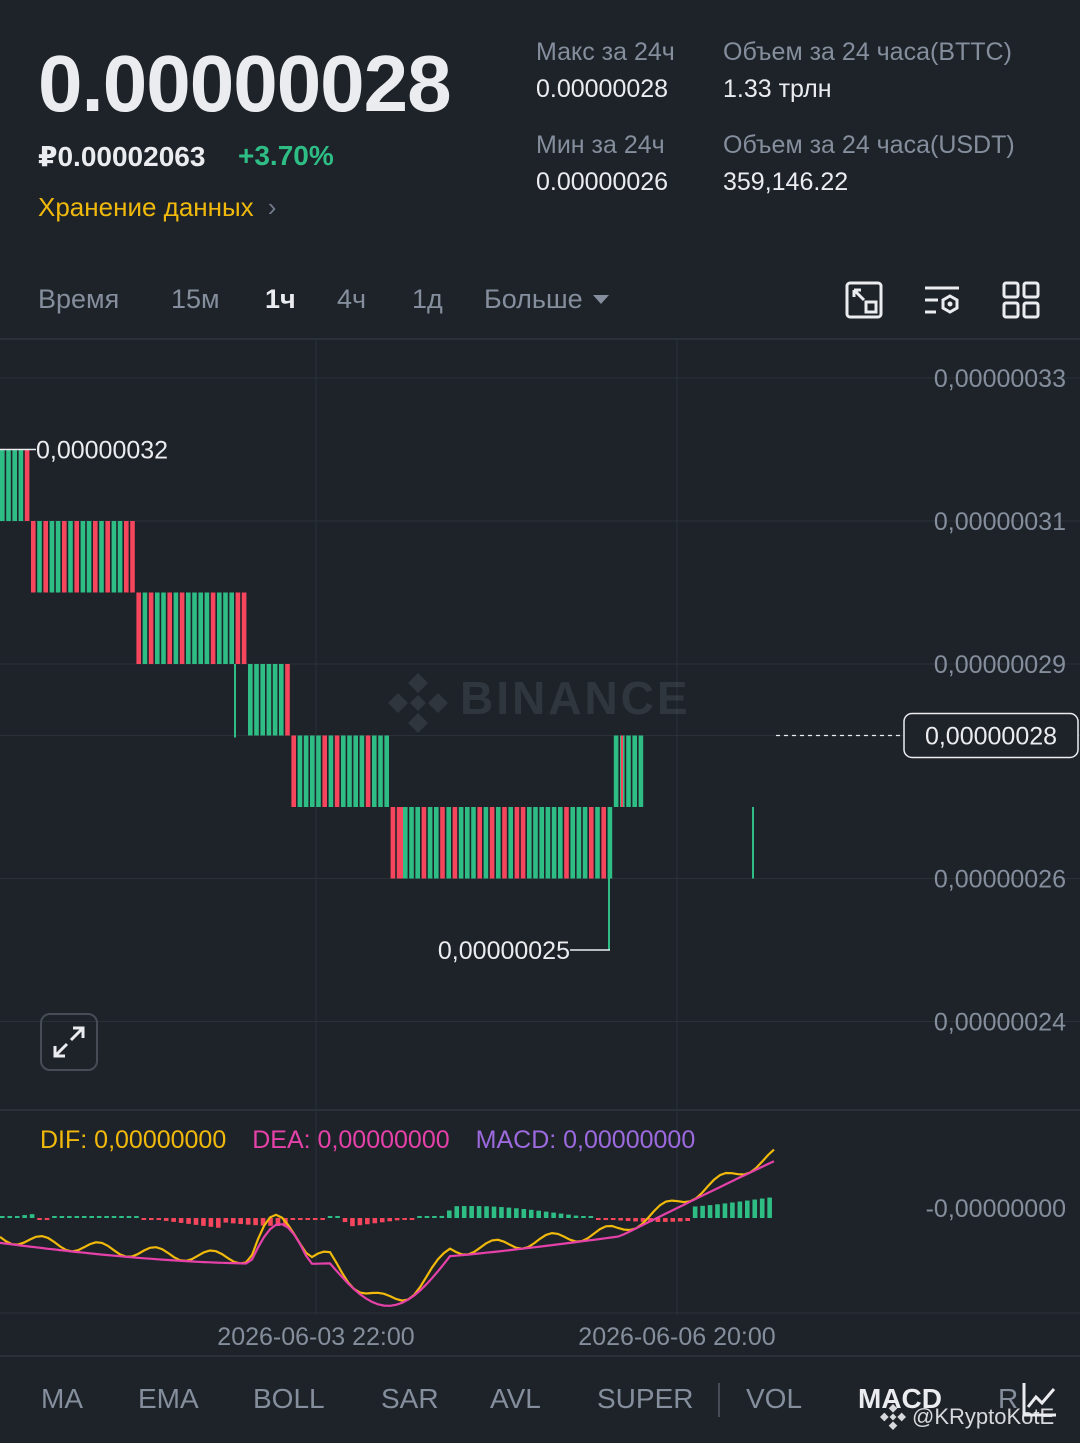 This screenshot has height=1443, width=1080. Describe the element at coordinates (280, 299) in the screenshot. I see `tab-1h: 1ч` at that location.